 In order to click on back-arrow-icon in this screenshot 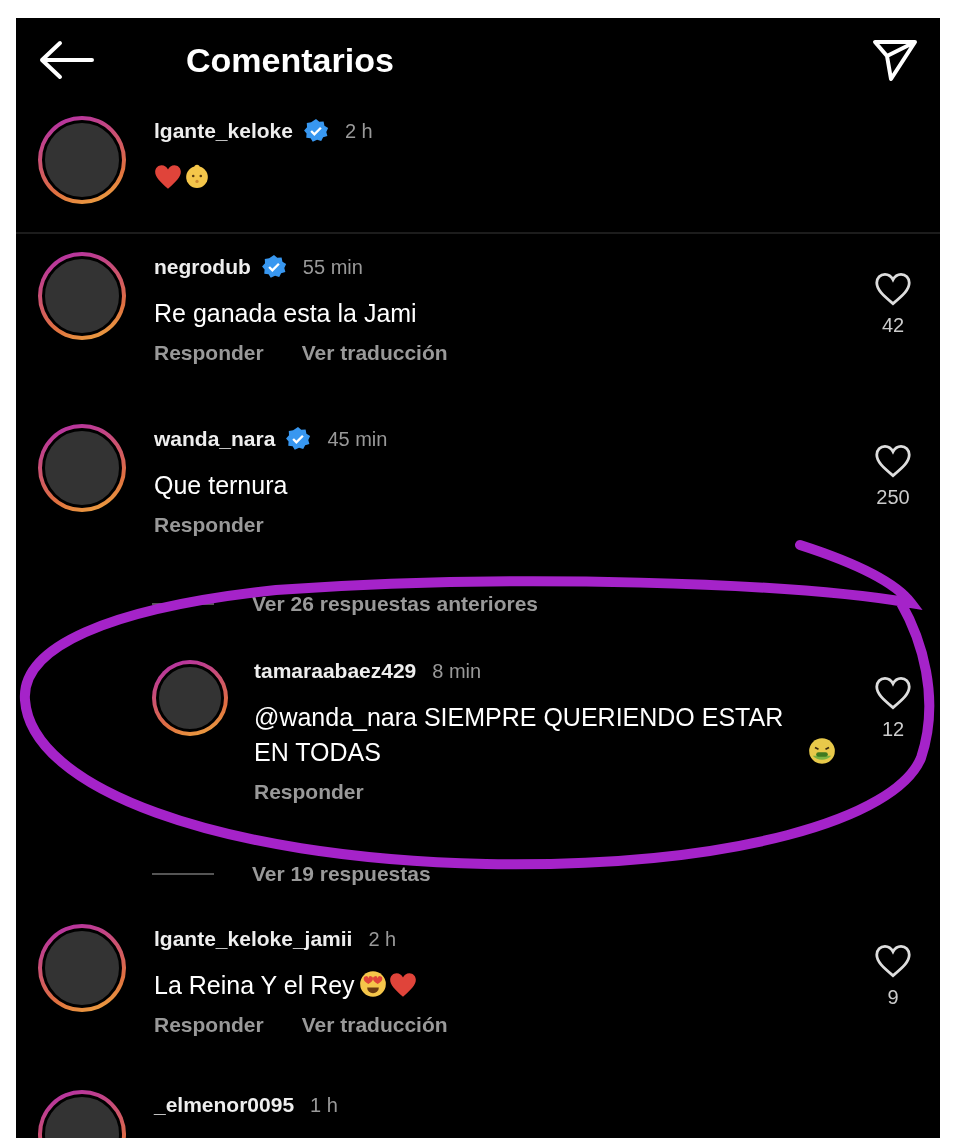, I will do `click(66, 60)`.